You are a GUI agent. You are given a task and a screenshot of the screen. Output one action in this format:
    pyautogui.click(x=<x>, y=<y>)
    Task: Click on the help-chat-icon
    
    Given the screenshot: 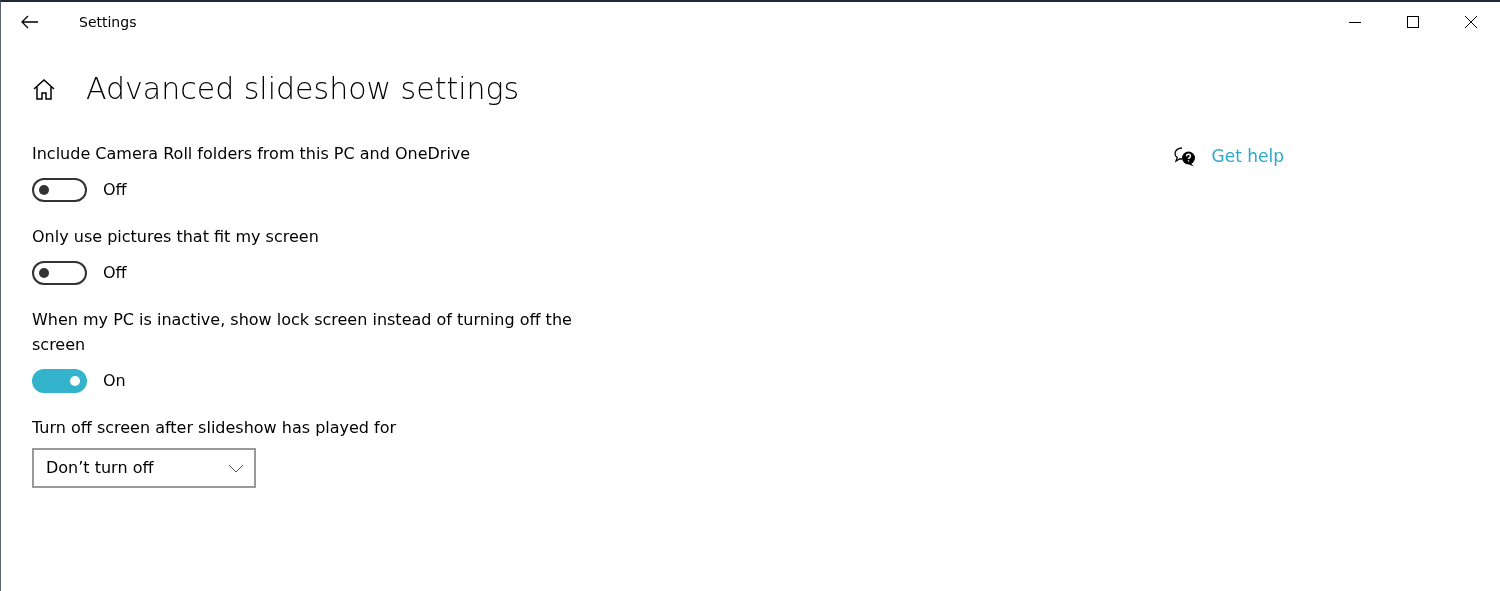 What is the action you would take?
    pyautogui.click(x=1184, y=156)
    